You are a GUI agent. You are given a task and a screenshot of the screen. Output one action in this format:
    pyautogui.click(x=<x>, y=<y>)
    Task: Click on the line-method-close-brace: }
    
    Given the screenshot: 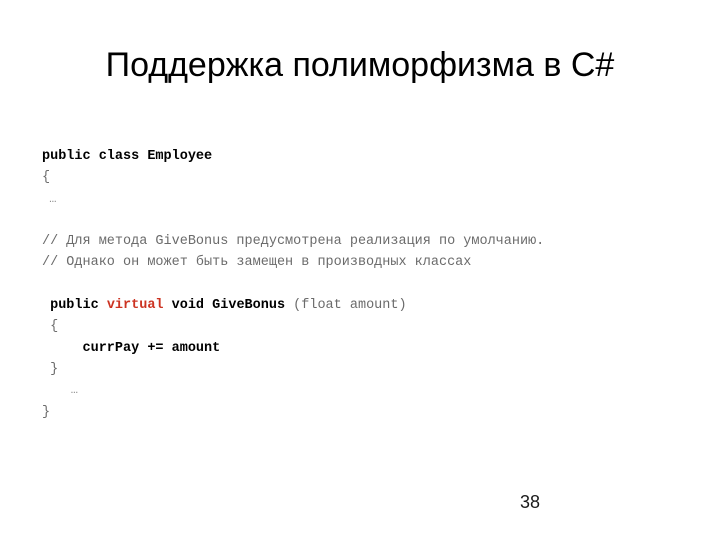 What is the action you would take?
    pyautogui.click(x=362, y=369)
    